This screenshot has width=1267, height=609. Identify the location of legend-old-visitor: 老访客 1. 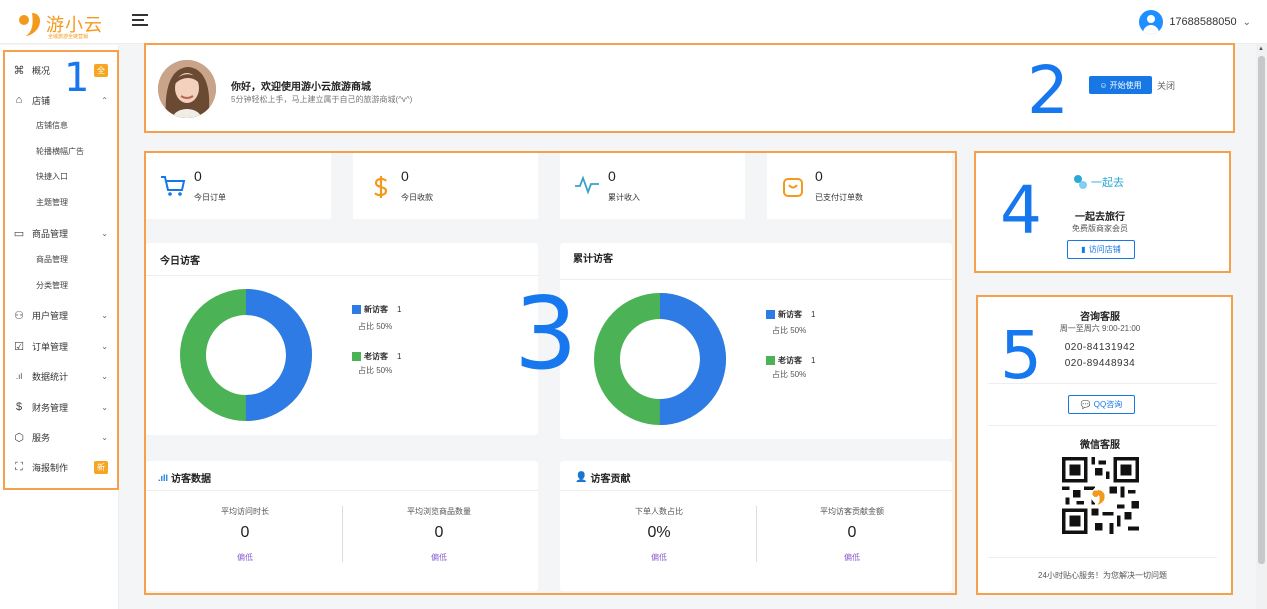
(376, 356).